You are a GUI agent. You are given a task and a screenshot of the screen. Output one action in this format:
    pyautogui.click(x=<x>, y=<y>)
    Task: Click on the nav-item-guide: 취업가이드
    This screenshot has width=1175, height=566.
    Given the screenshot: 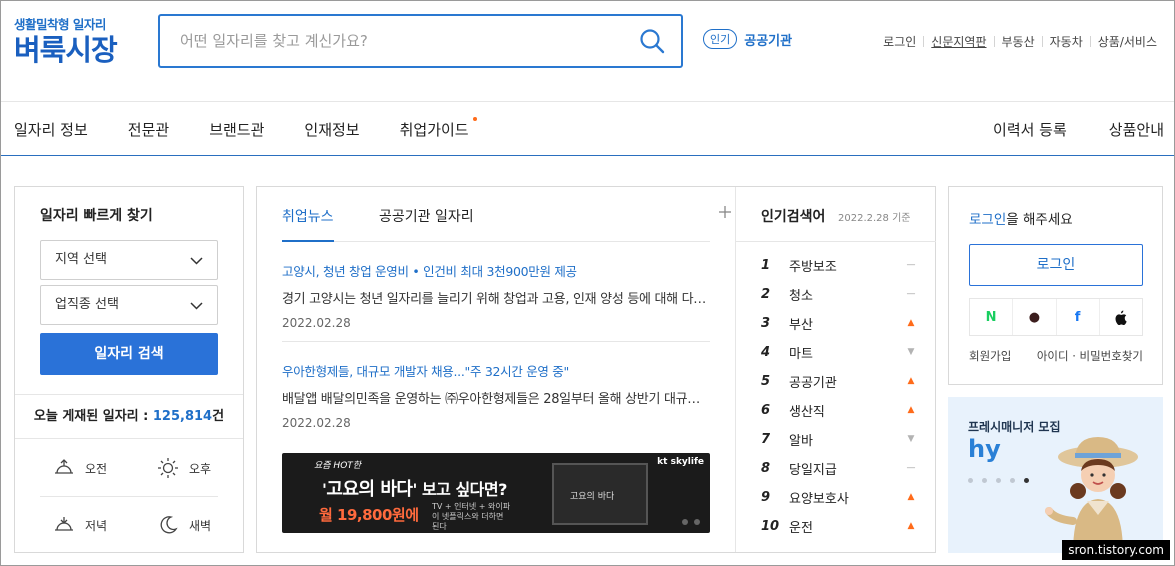 What is the action you would take?
    pyautogui.click(x=438, y=128)
    